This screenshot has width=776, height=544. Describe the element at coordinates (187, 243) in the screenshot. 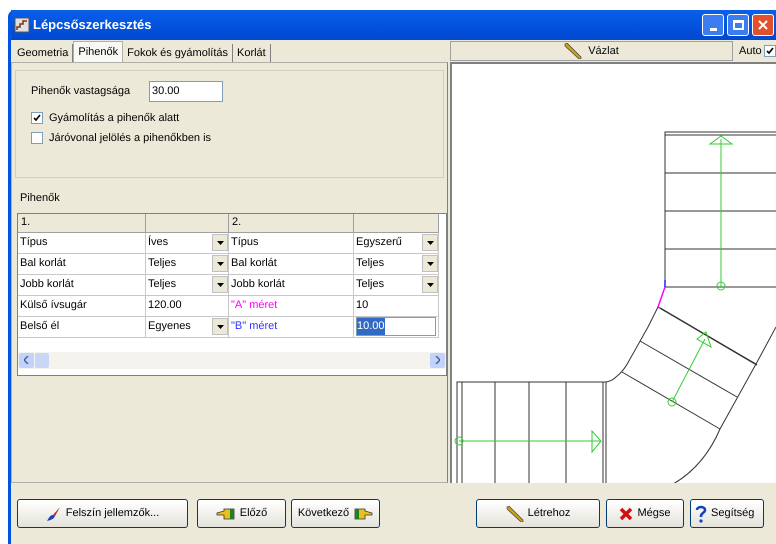

I see `combo-box: Íves` at that location.